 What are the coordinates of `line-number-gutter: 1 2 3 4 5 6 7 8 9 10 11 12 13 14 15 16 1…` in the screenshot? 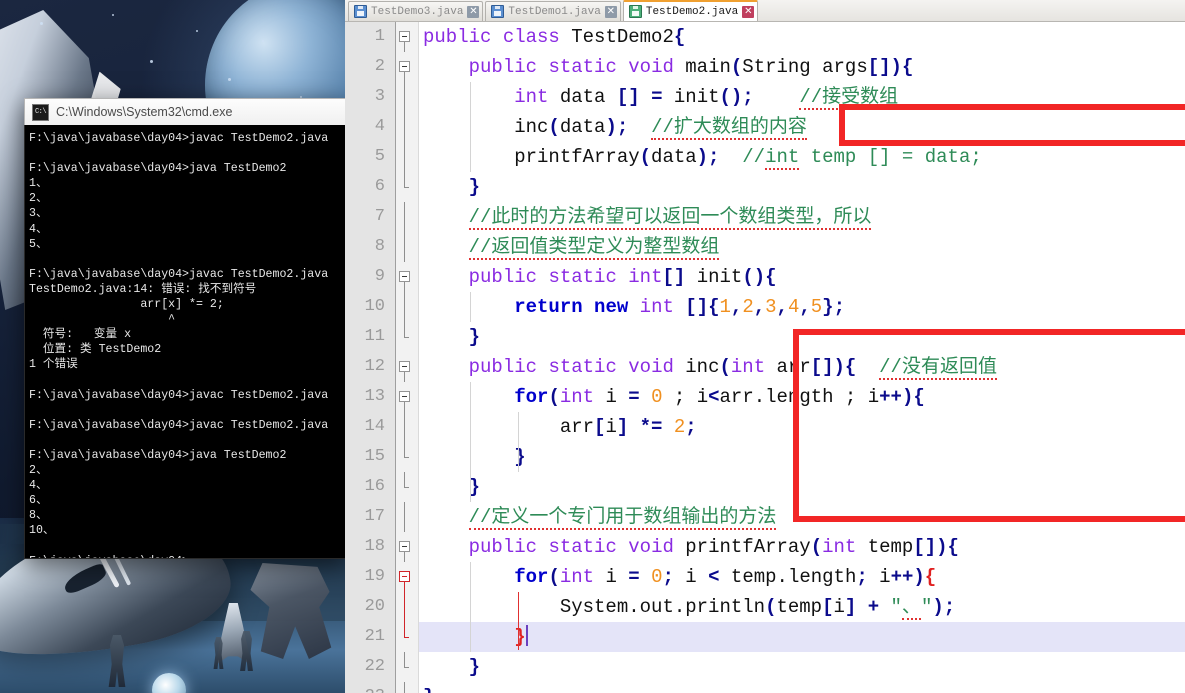 It's located at (370, 357).